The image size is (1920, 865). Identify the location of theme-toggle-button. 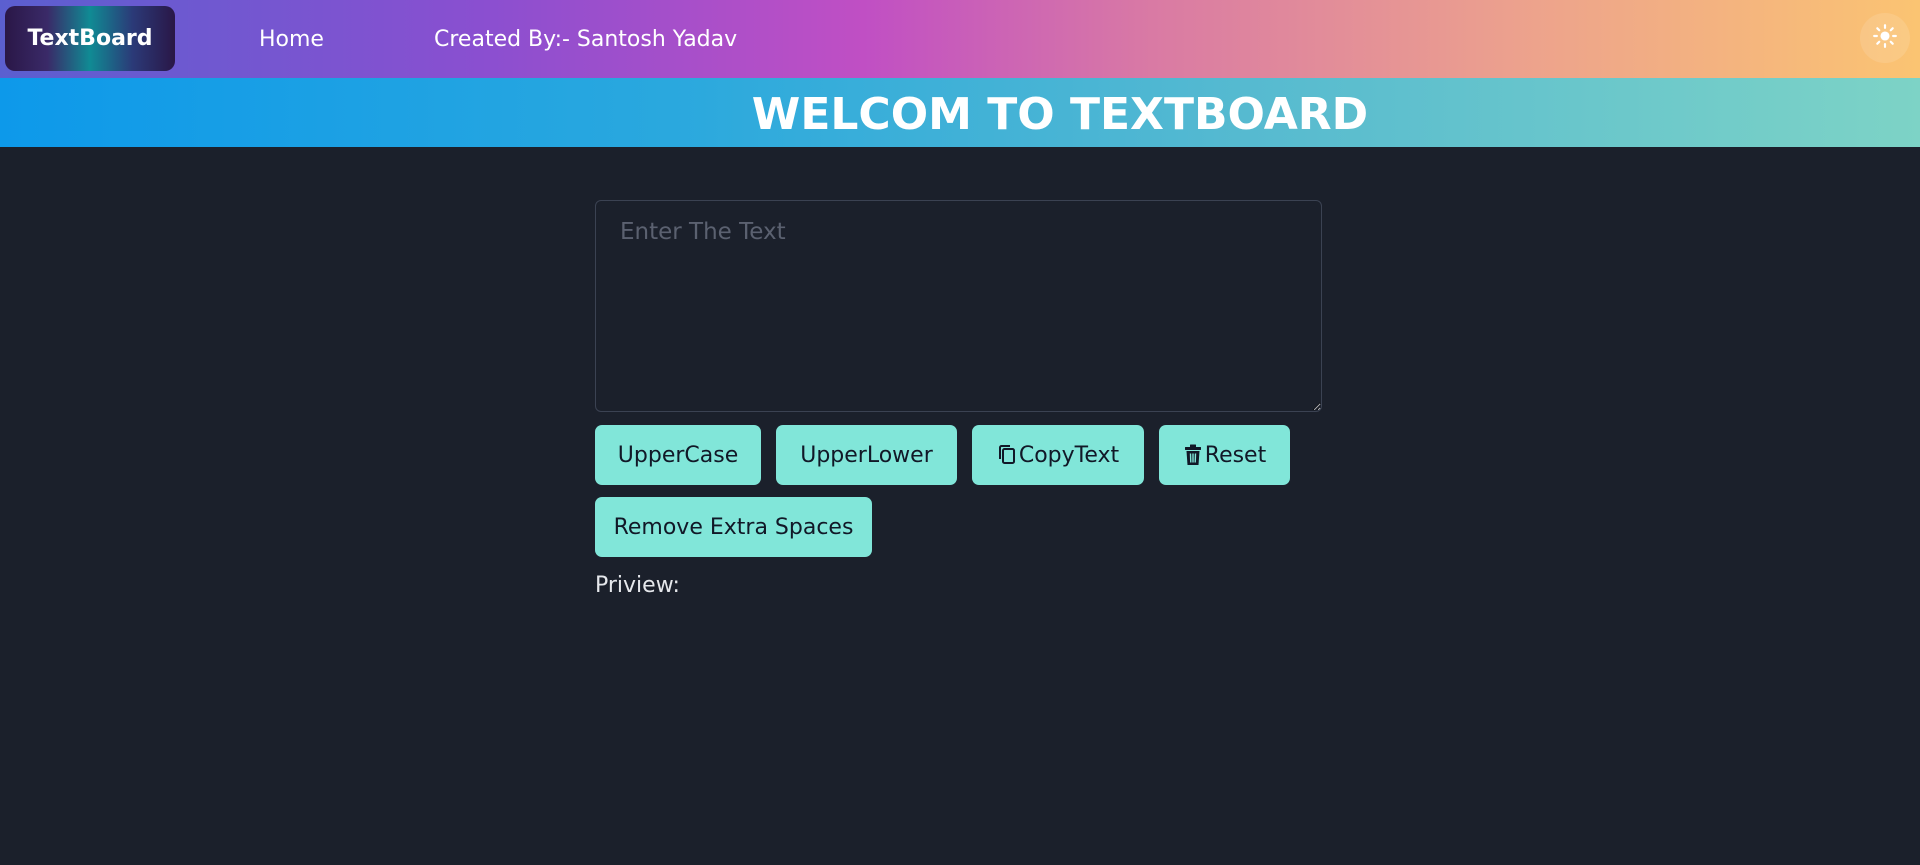
(1885, 38).